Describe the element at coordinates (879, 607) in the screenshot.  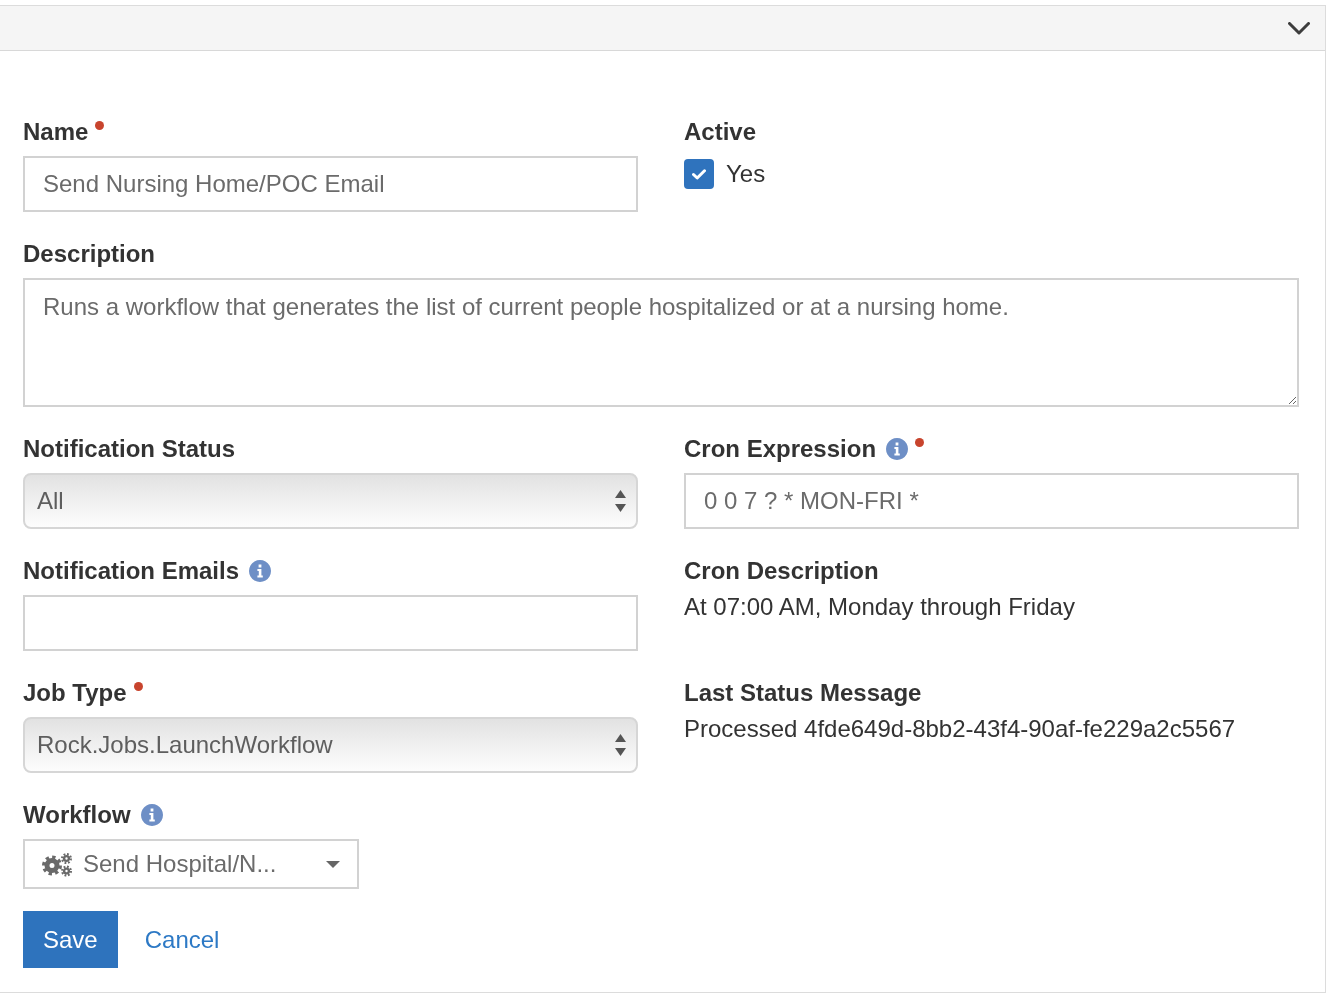
I see `static-text: At 07:00 AM, Monday through Friday` at that location.